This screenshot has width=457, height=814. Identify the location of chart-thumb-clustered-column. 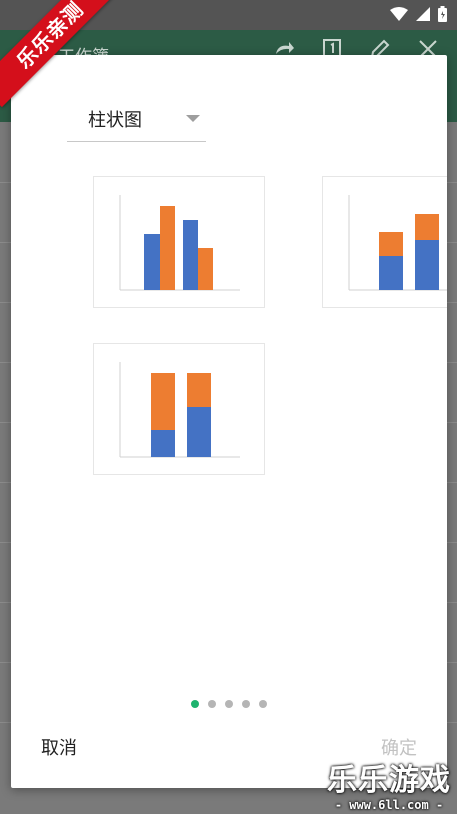
(179, 242).